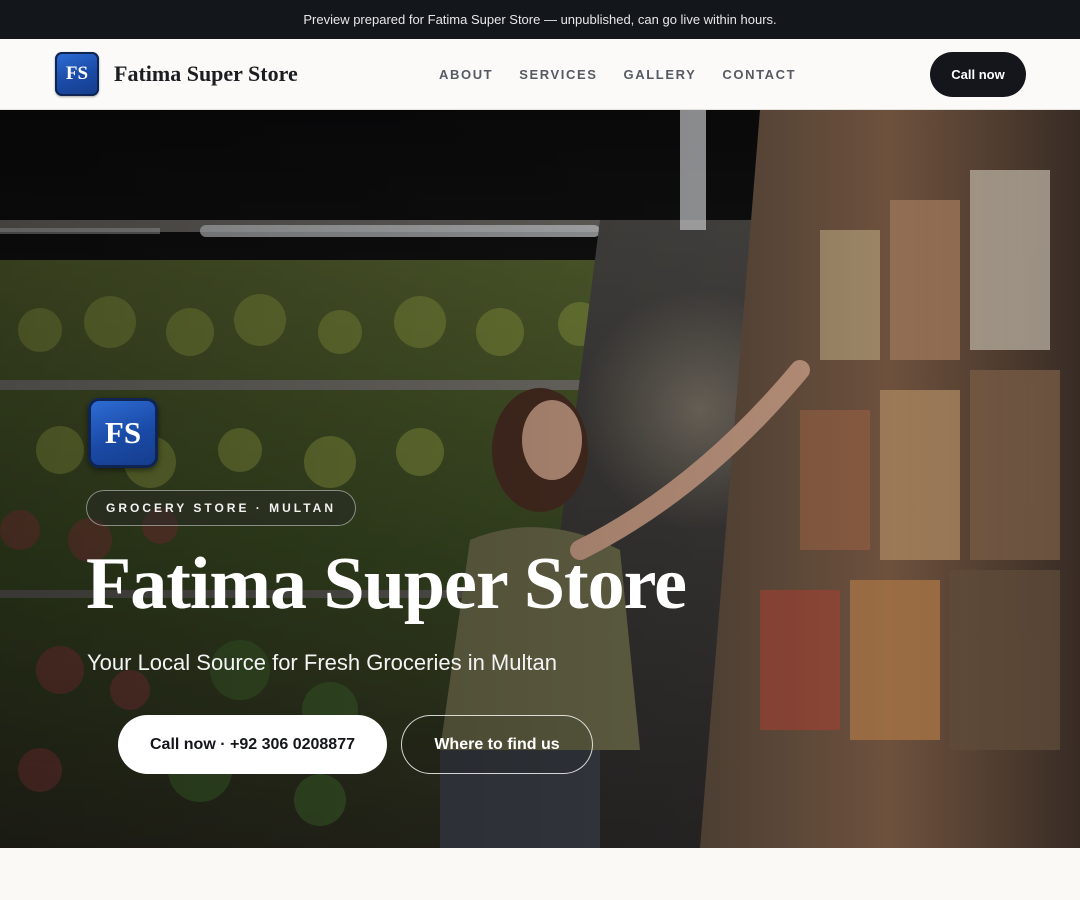 This screenshot has height=900, width=1080. What do you see at coordinates (252, 744) in the screenshot?
I see `call-now-button: Call now · +92 306 0208877` at bounding box center [252, 744].